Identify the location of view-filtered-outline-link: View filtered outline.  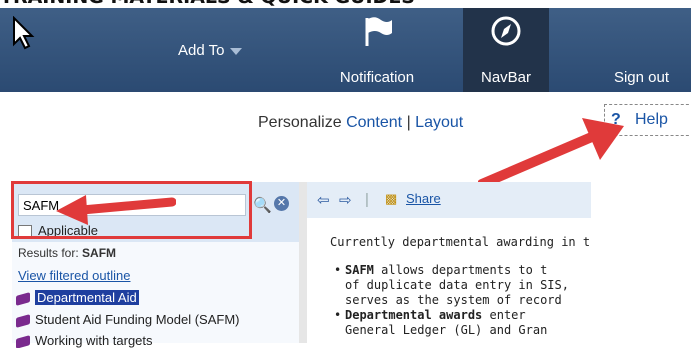
(74, 275).